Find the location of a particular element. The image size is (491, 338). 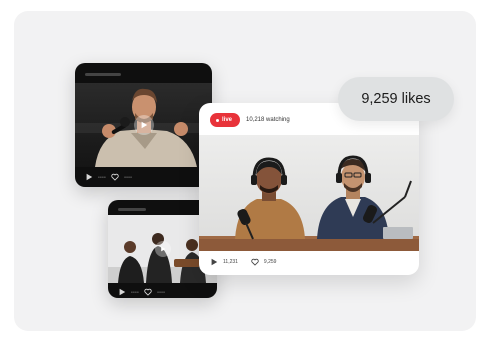

video-thumbnail-singer is located at coordinates (143, 125).